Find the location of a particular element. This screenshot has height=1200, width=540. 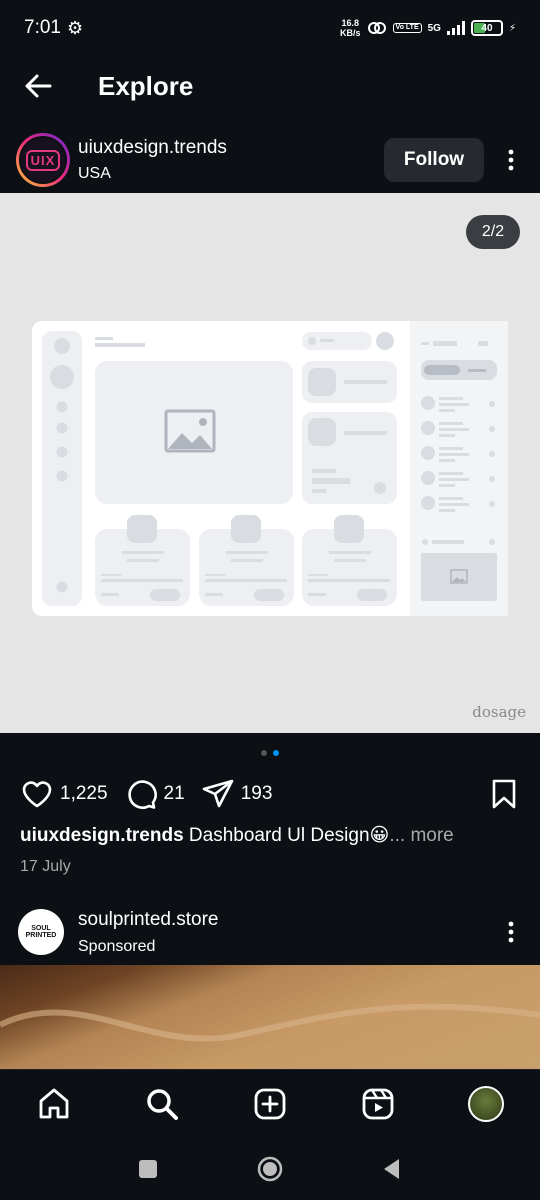

caption-more-link: ... more is located at coordinates (421, 835).